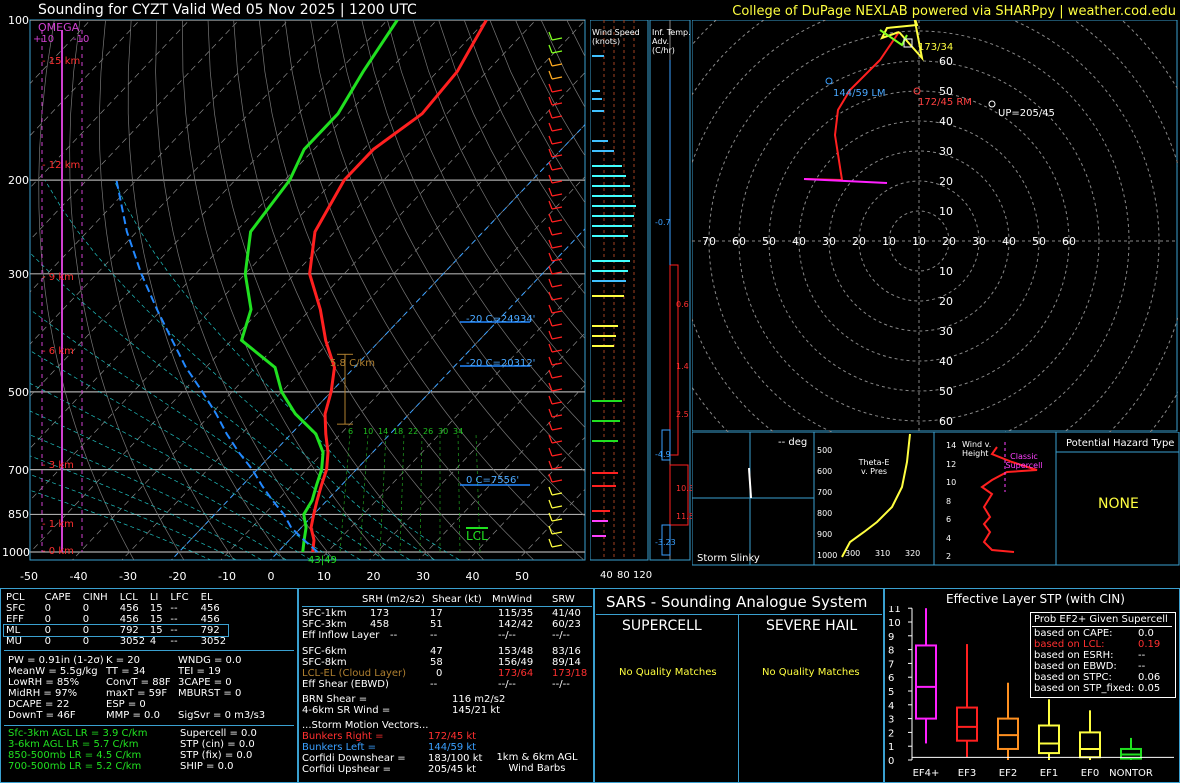 This screenshot has width=1180, height=783. What do you see at coordinates (1008, 733) in the screenshot?
I see `stp-box-ef2` at bounding box center [1008, 733].